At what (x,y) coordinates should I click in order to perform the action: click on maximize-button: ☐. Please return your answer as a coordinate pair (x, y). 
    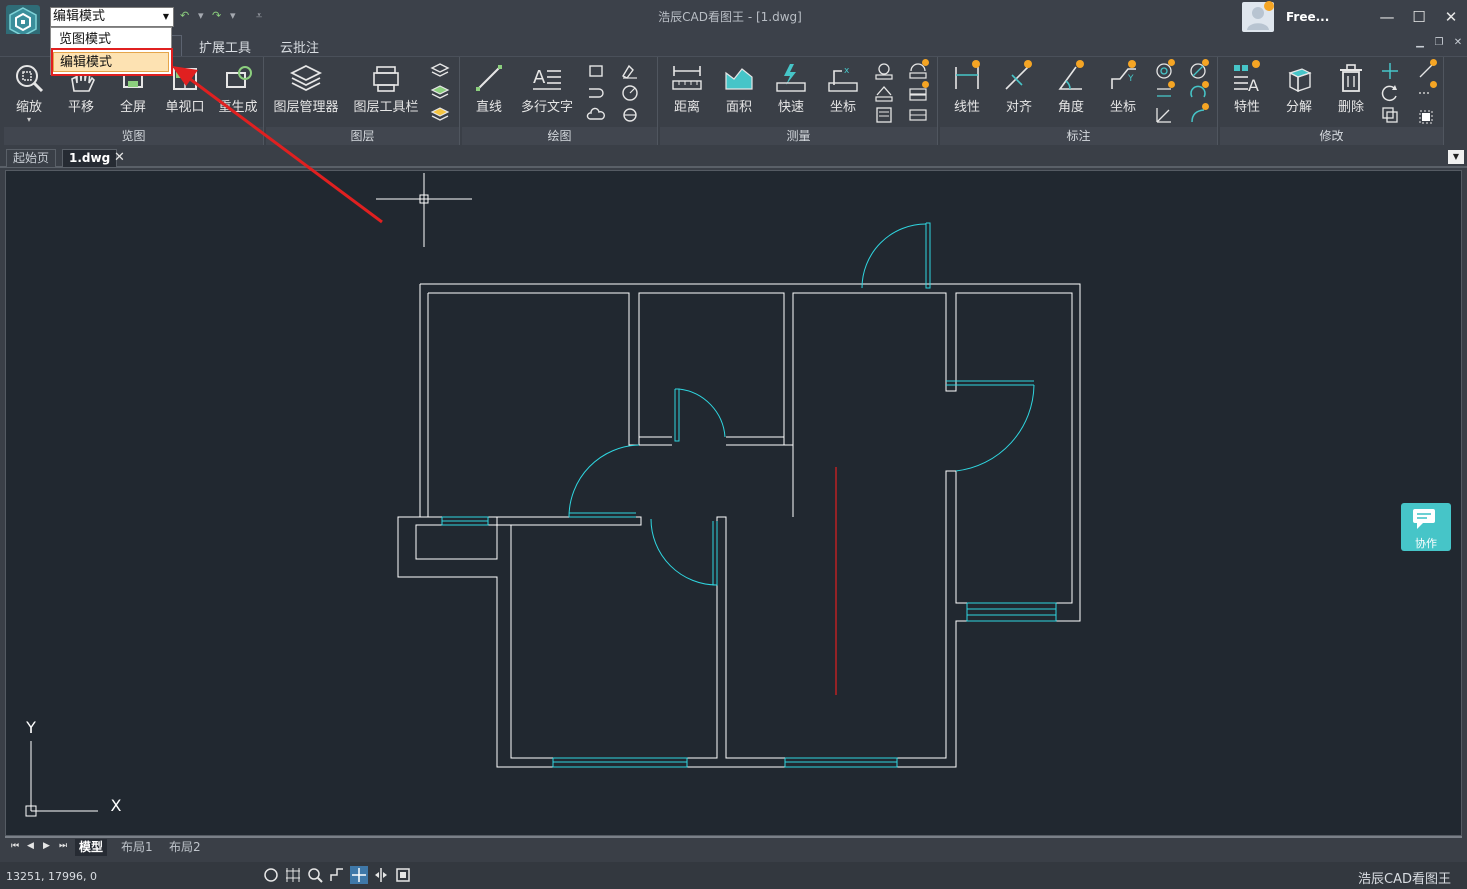
    Looking at the image, I should click on (1419, 17).